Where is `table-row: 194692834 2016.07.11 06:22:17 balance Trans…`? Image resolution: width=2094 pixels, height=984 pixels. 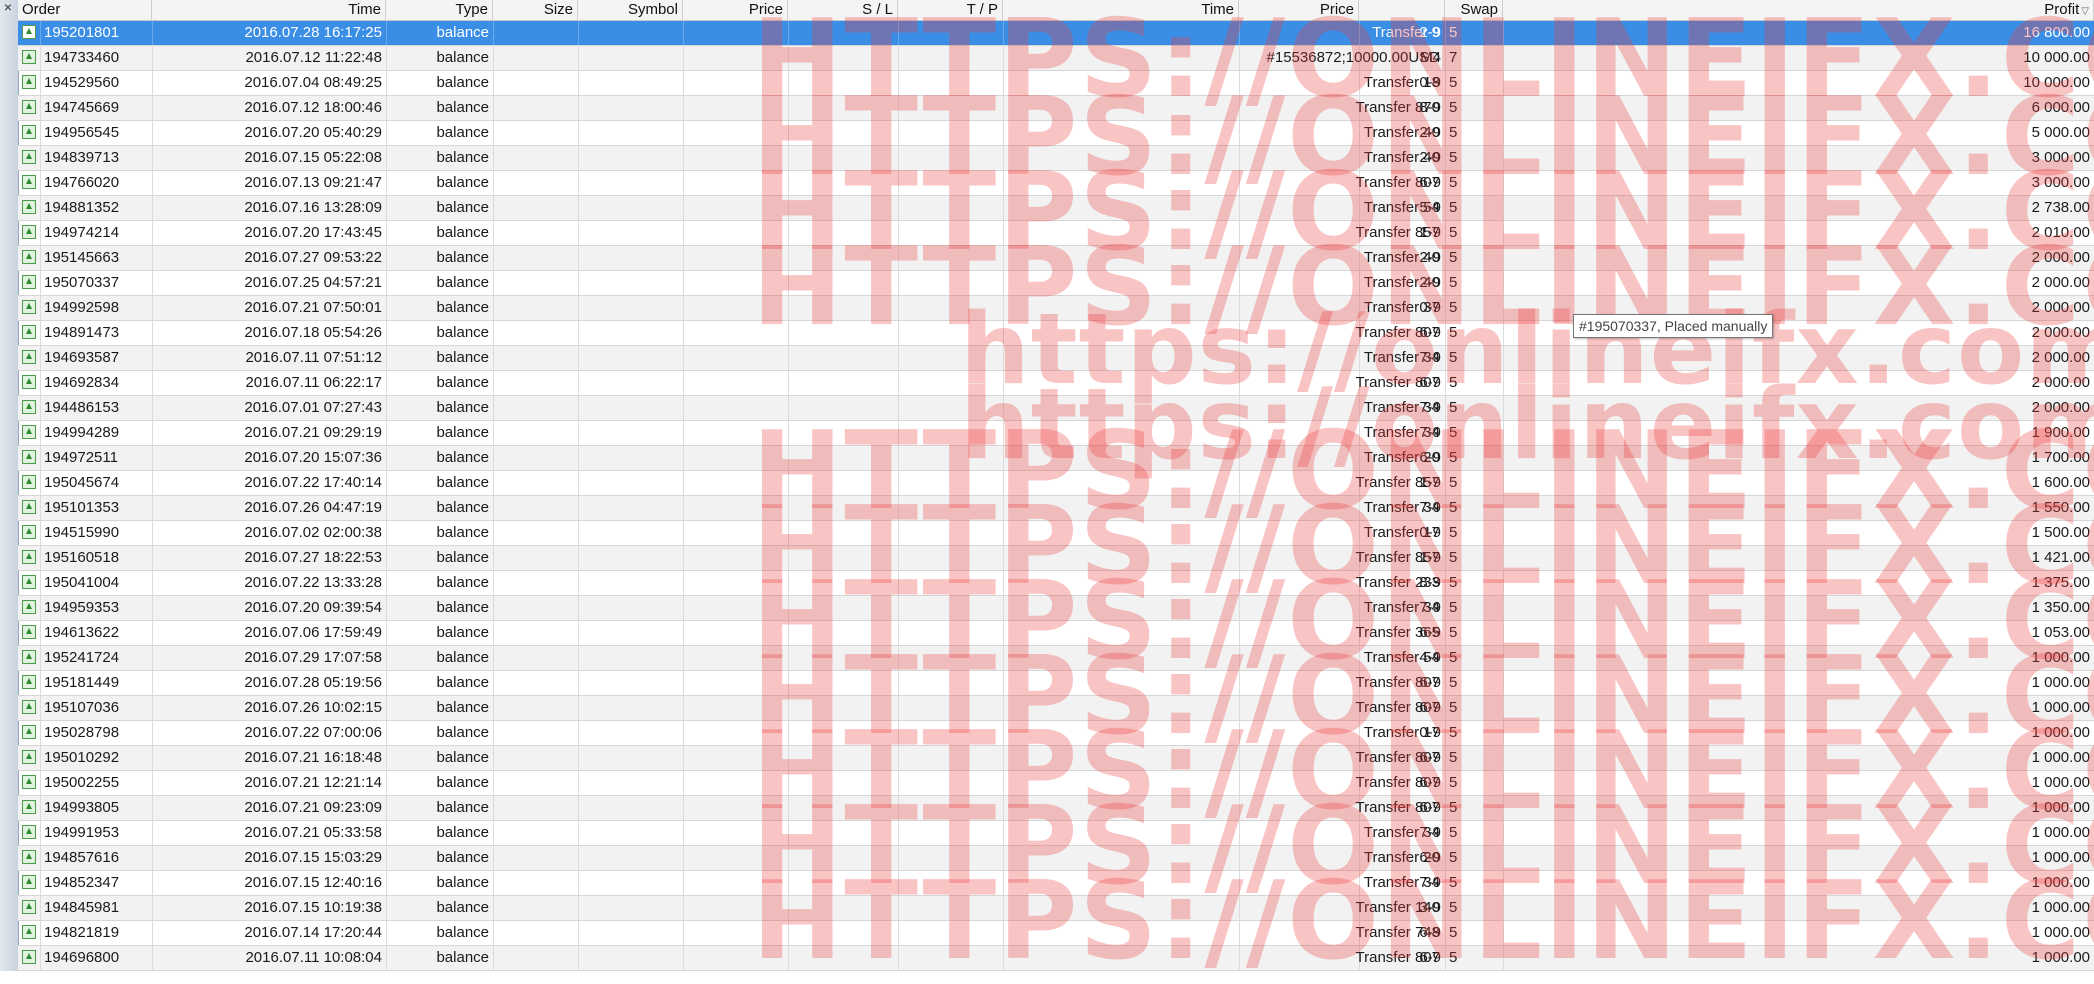 table-row: 194692834 2016.07.11 06:22:17 balance Trans… is located at coordinates (1056, 383).